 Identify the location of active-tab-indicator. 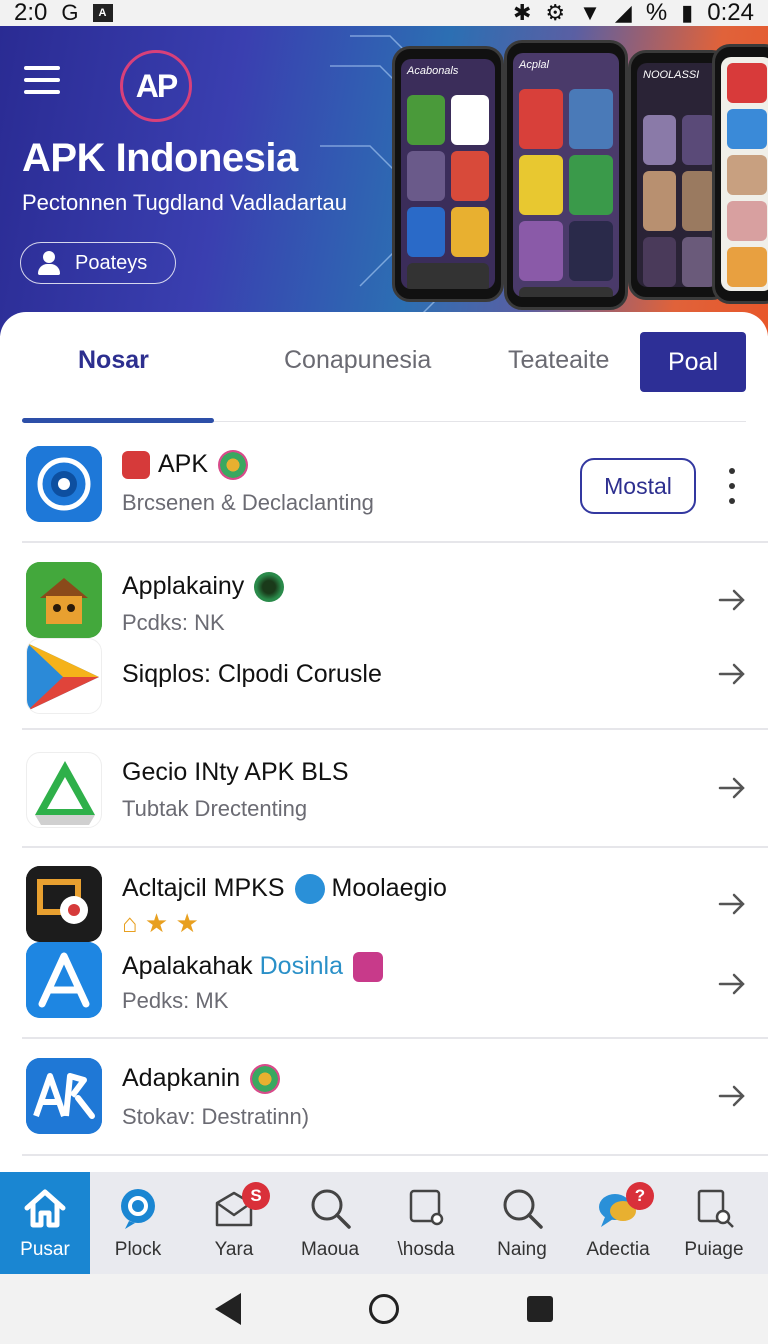
(118, 420).